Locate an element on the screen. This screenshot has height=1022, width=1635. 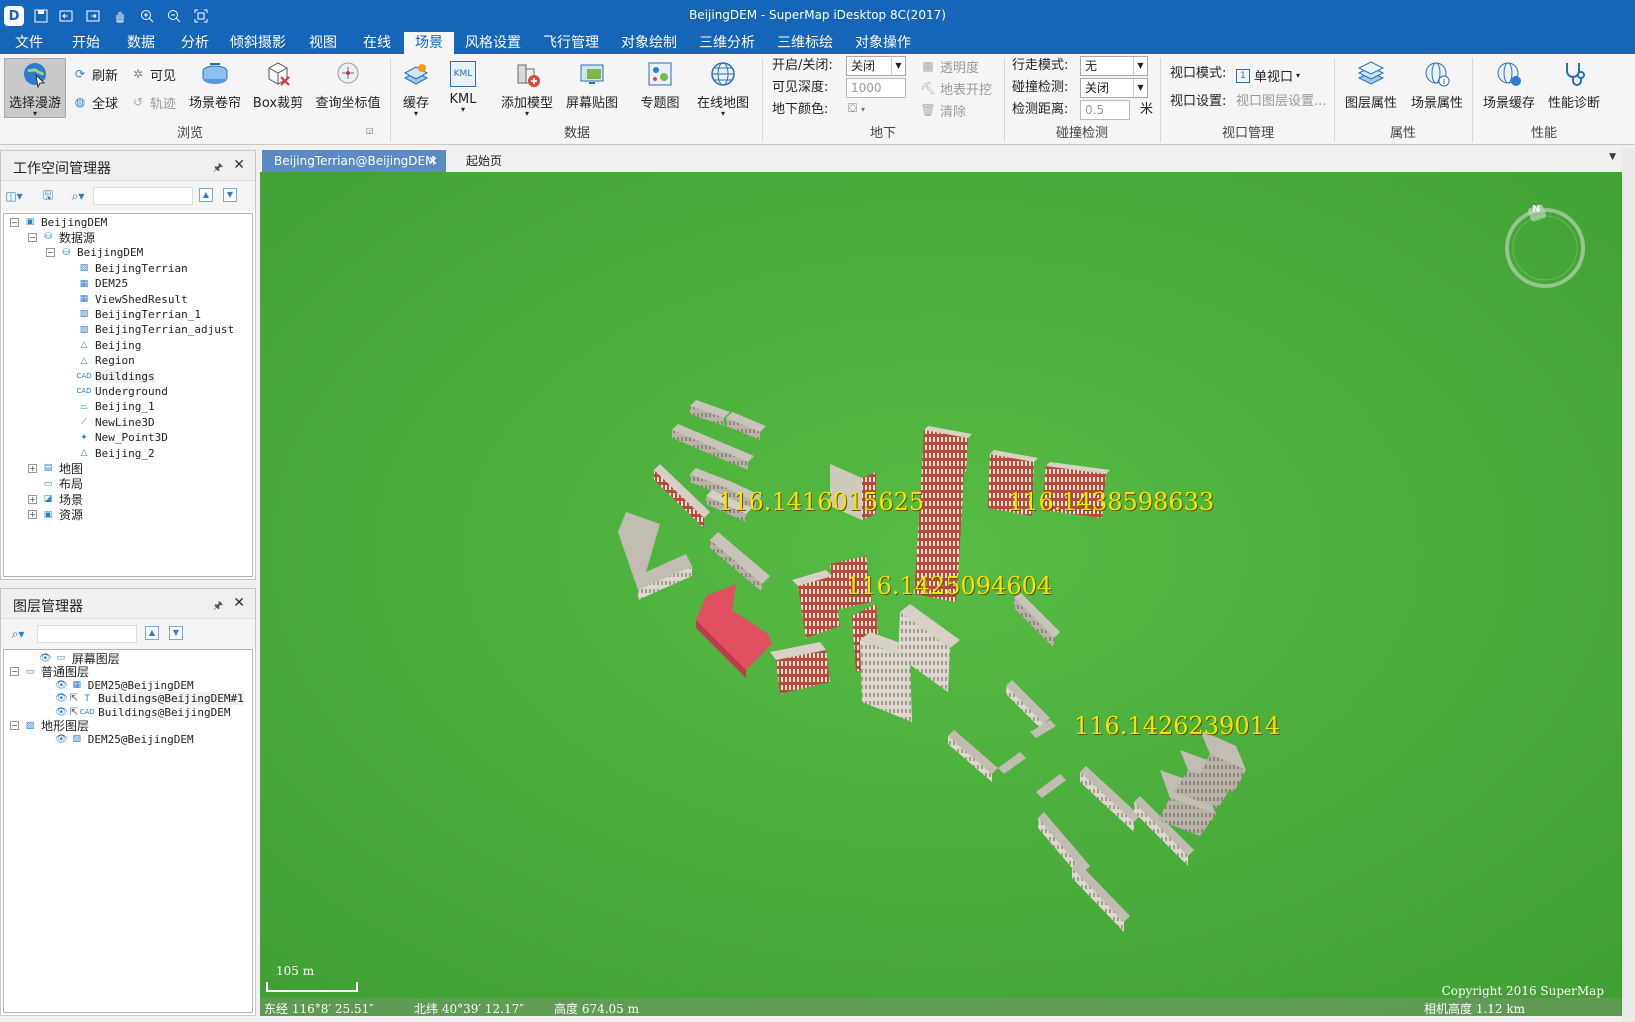
tree-node: ▨ BeijingTerrian_adjust is located at coordinates (149, 330).